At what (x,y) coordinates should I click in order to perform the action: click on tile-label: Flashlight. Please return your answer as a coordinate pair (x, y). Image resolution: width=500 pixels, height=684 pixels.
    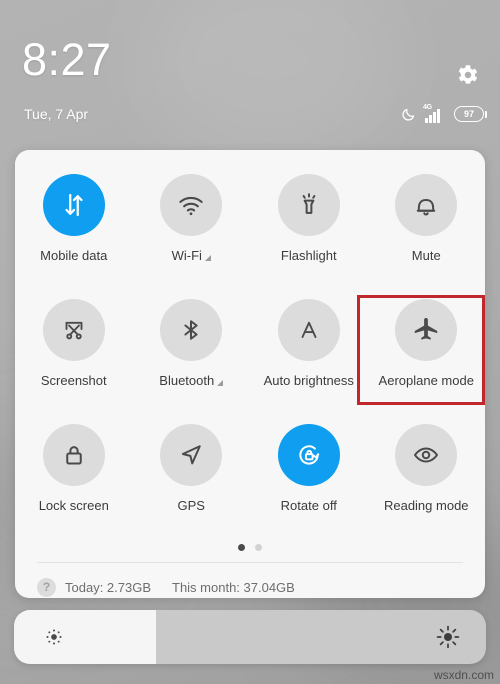
    Looking at the image, I should click on (308, 255).